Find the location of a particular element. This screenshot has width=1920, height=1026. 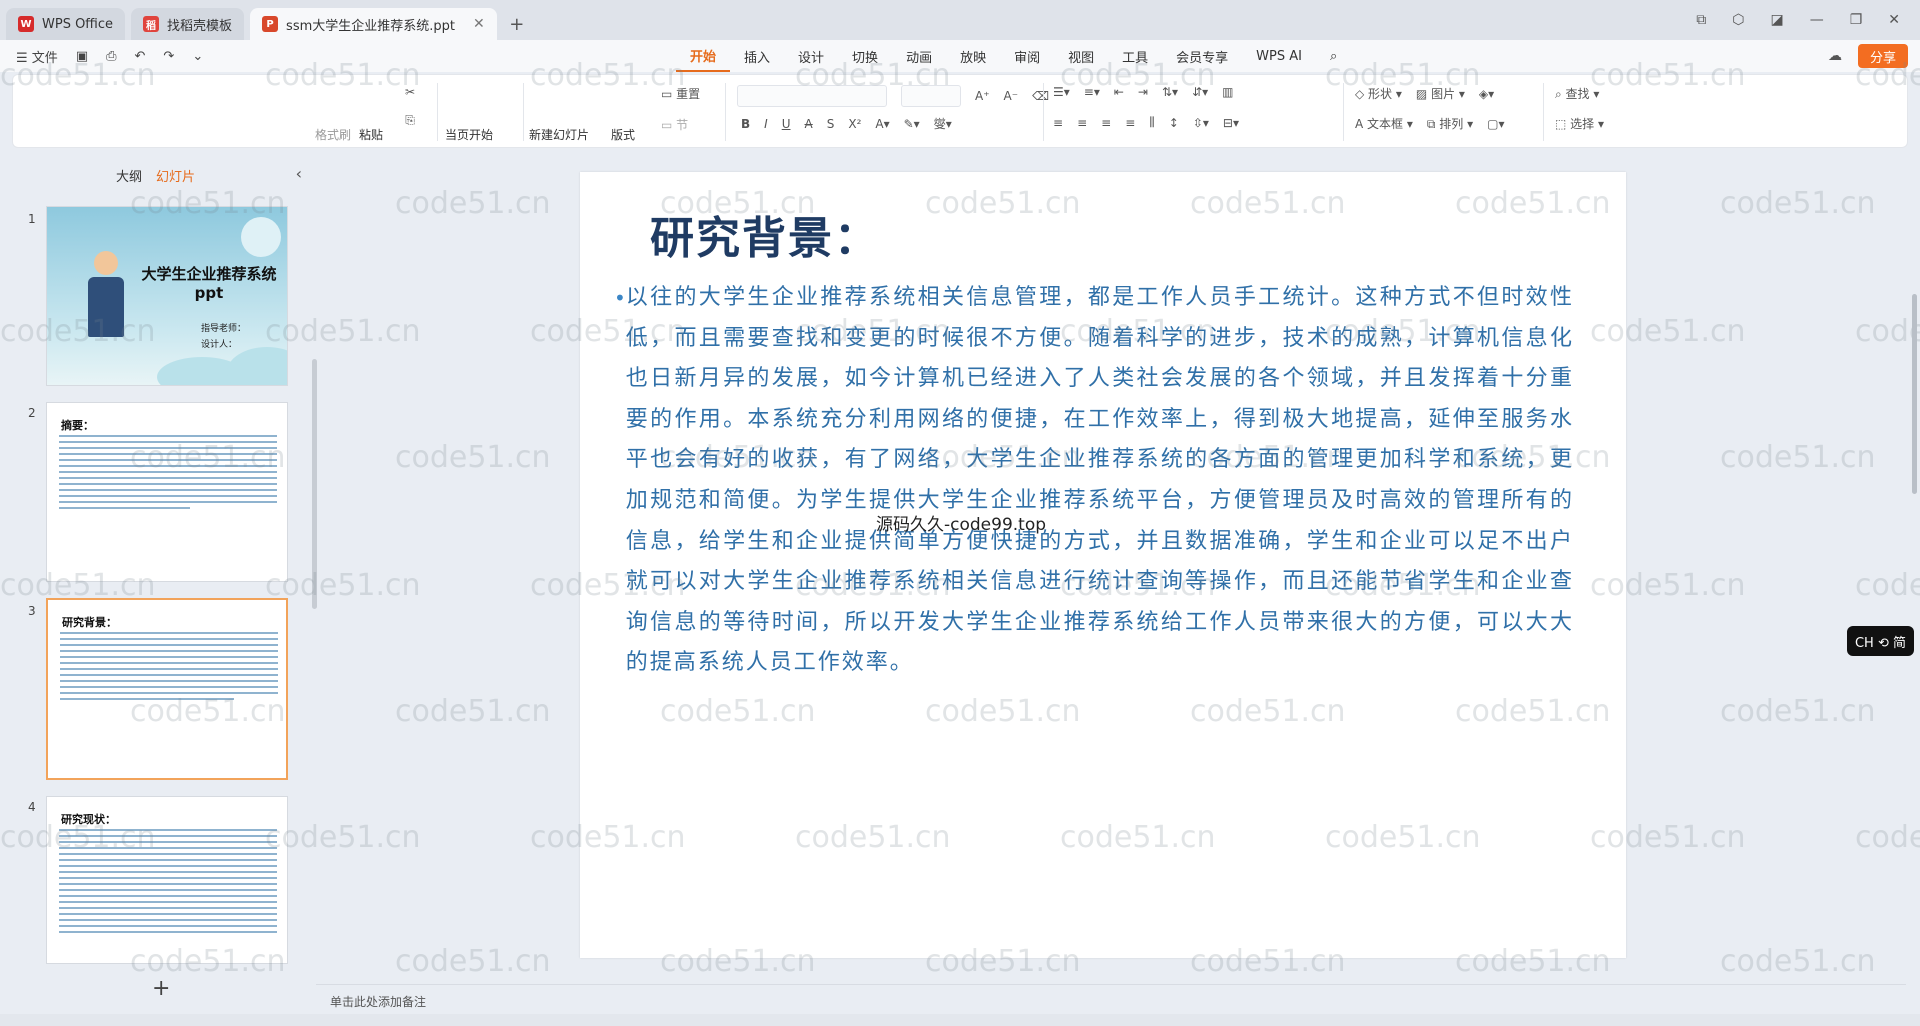

underline-icon: U is located at coordinates (786, 124).